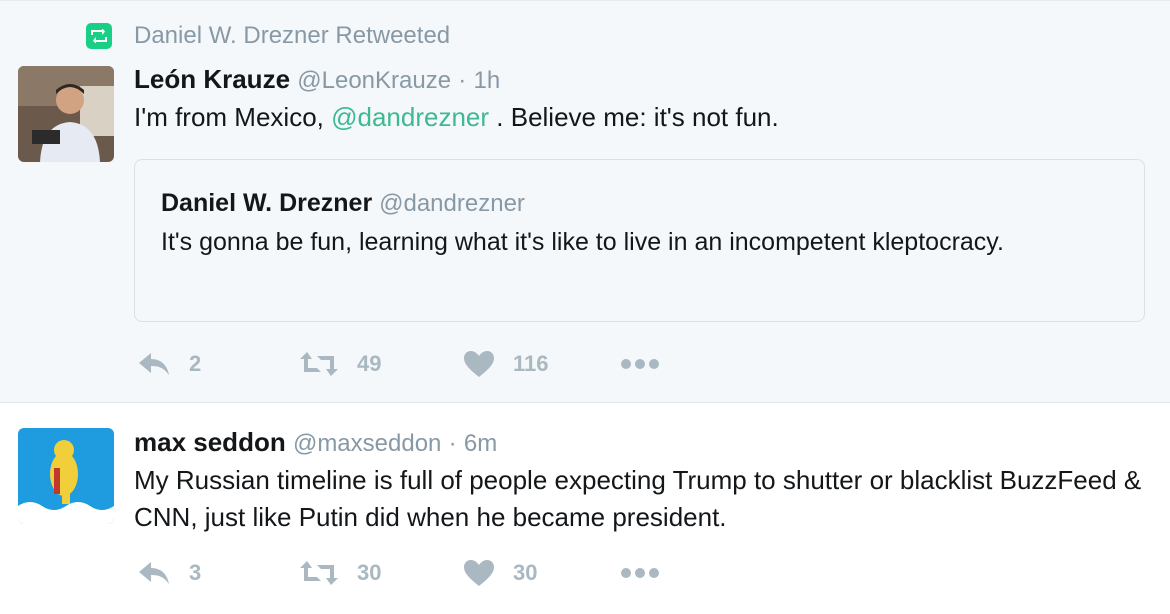 Image resolution: width=1170 pixels, height=614 pixels. I want to click on author-name: max seddon, so click(210, 442).